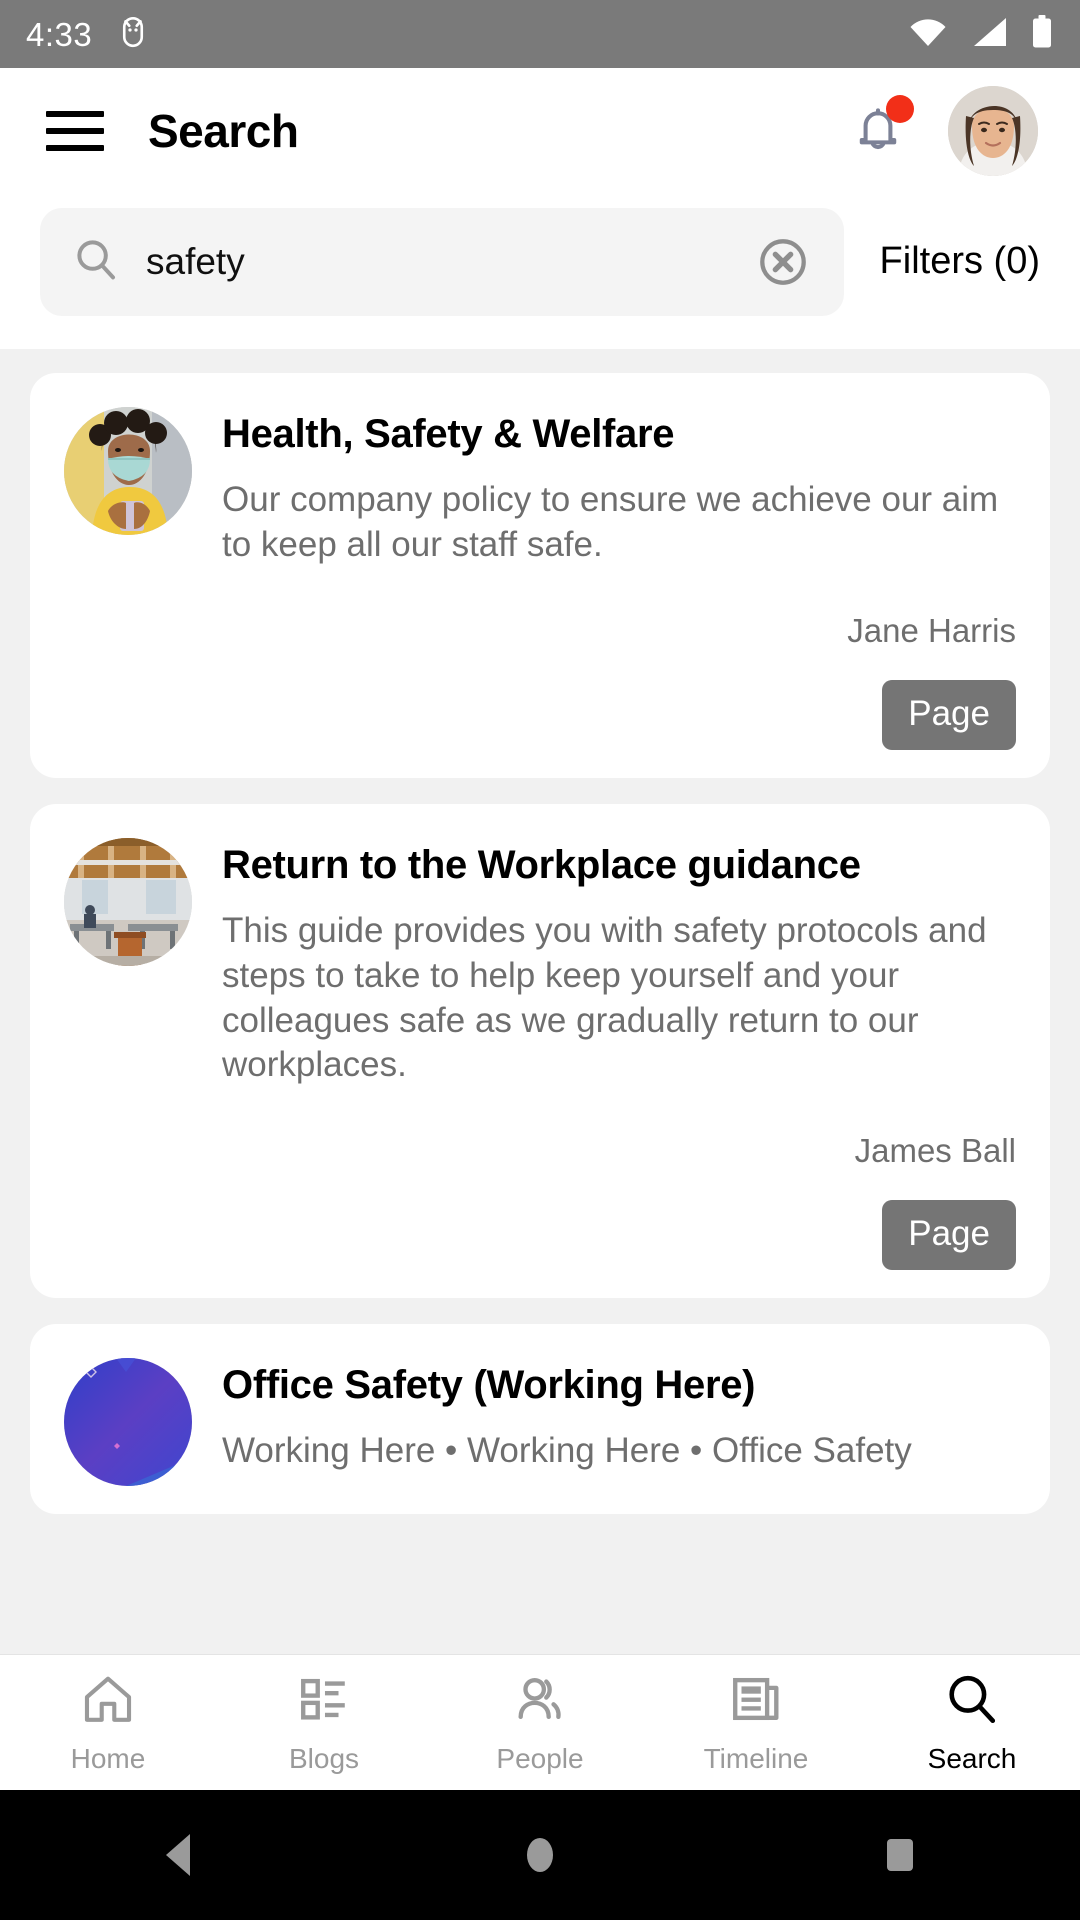 The height and width of the screenshot is (1920, 1080). I want to click on status-bar: 4:33, so click(540, 34).